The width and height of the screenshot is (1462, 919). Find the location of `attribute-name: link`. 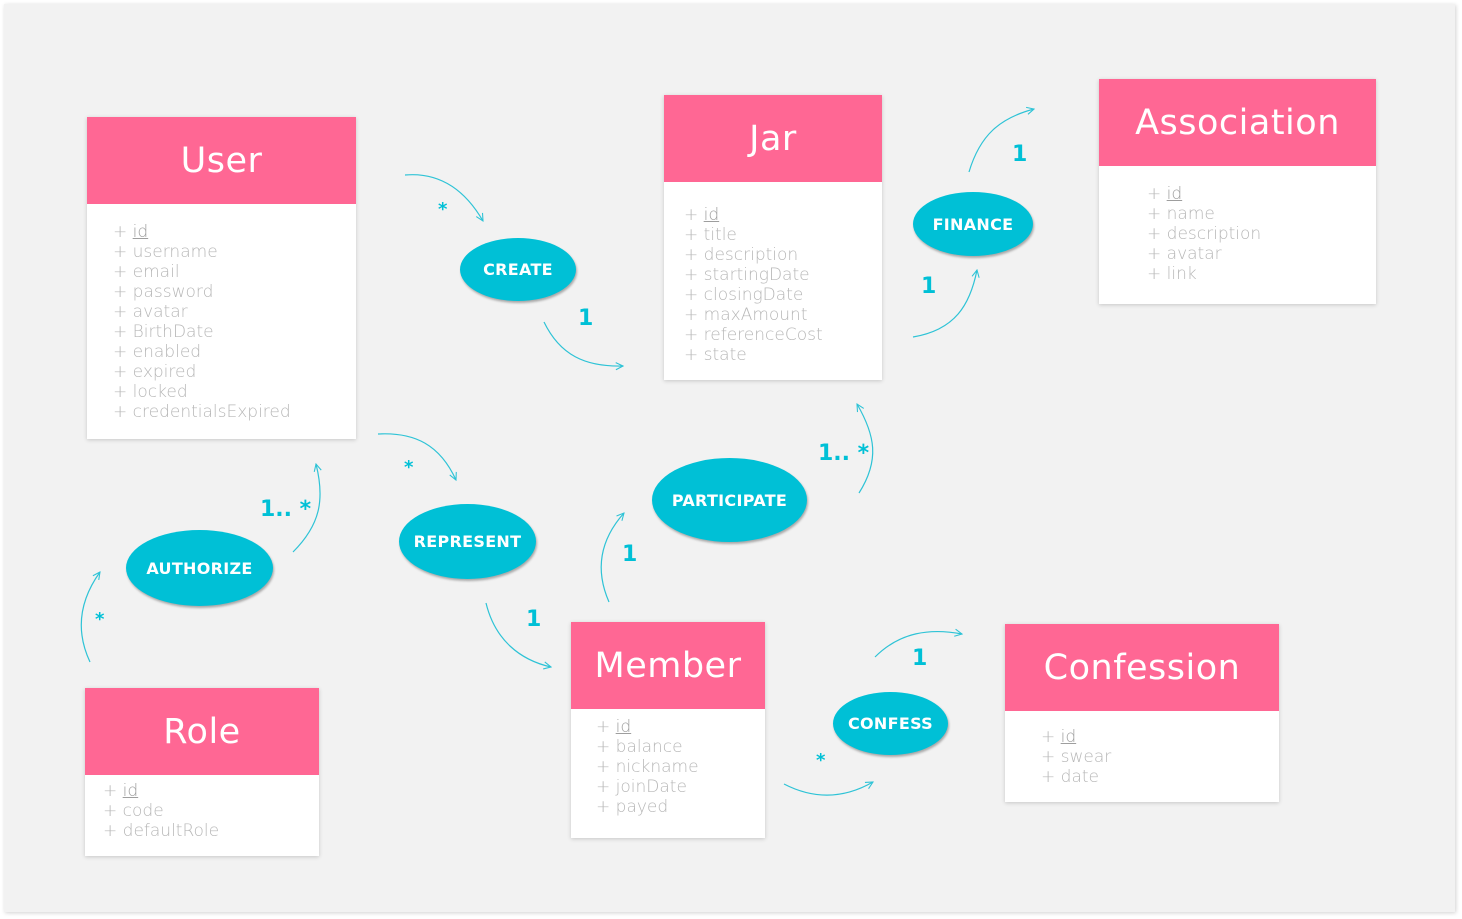

attribute-name: link is located at coordinates (1181, 274).